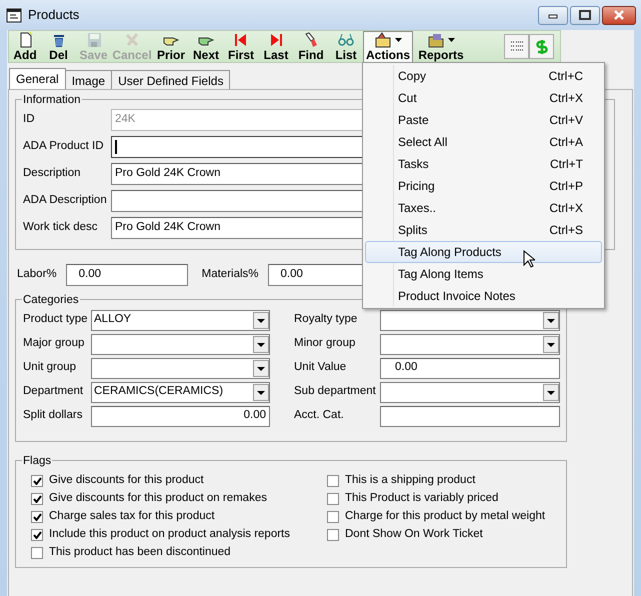 This screenshot has width=641, height=596. What do you see at coordinates (50, 368) in the screenshot?
I see `field-label: Unit group` at bounding box center [50, 368].